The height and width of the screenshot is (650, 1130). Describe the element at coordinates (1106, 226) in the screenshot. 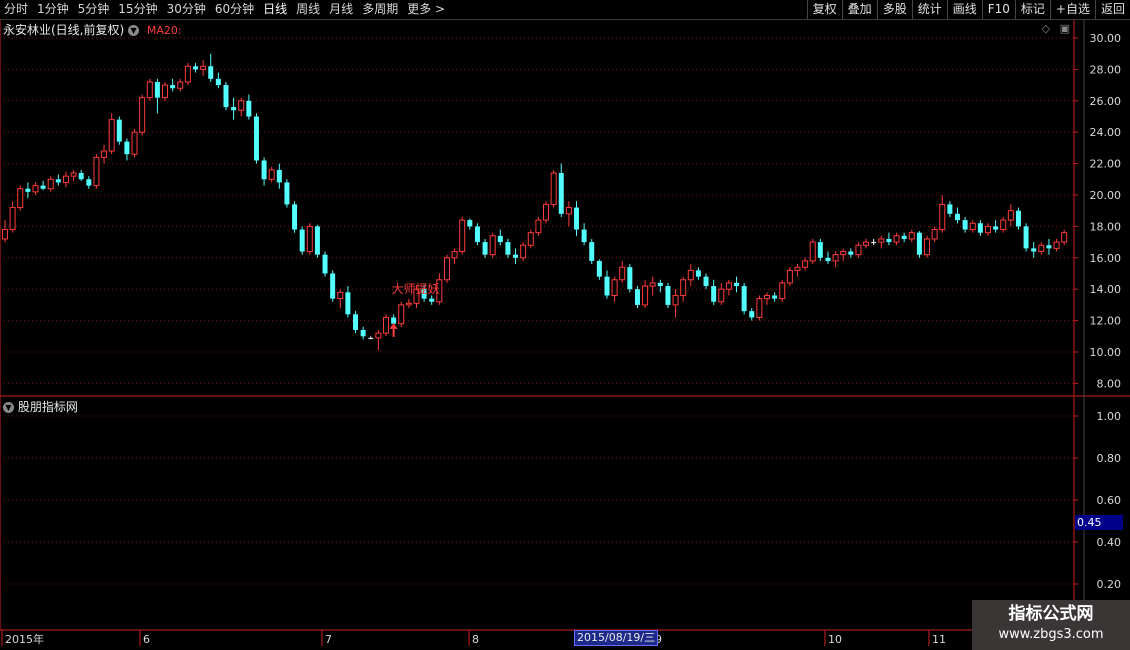

I see `price-axis-label: 18.00` at that location.